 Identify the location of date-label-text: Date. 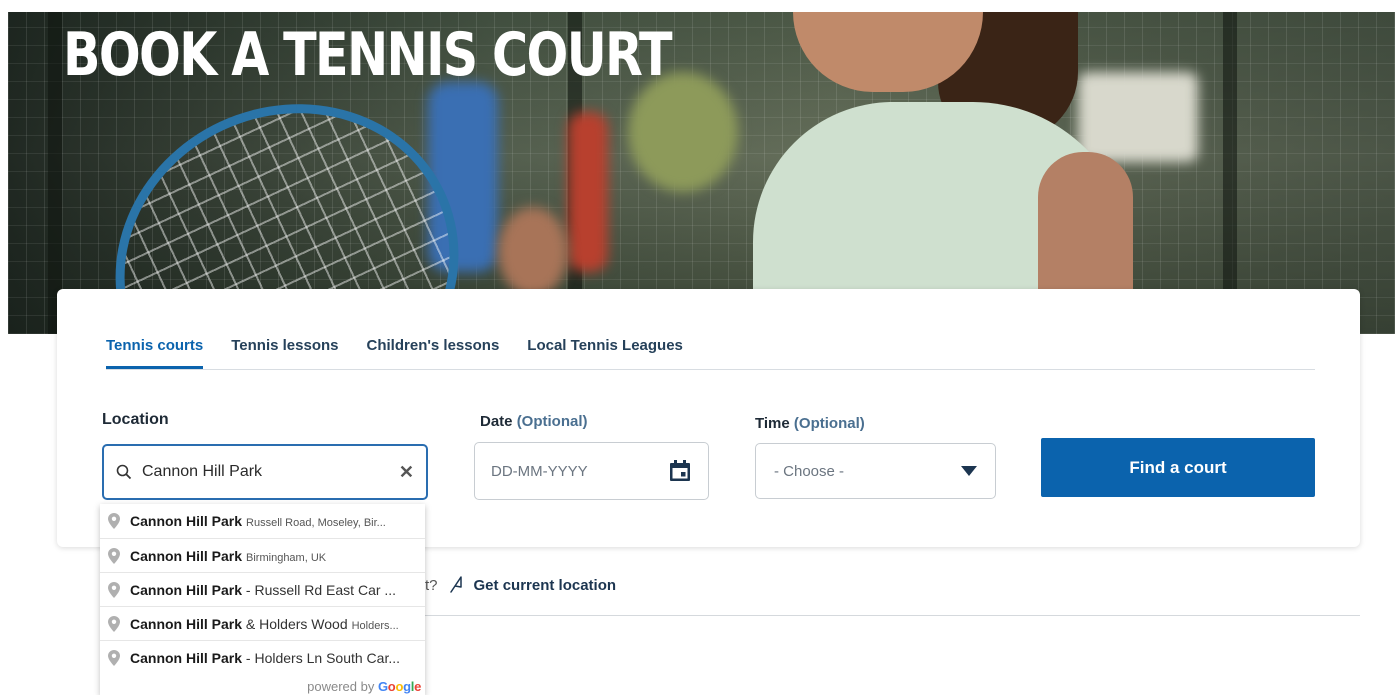
(496, 421).